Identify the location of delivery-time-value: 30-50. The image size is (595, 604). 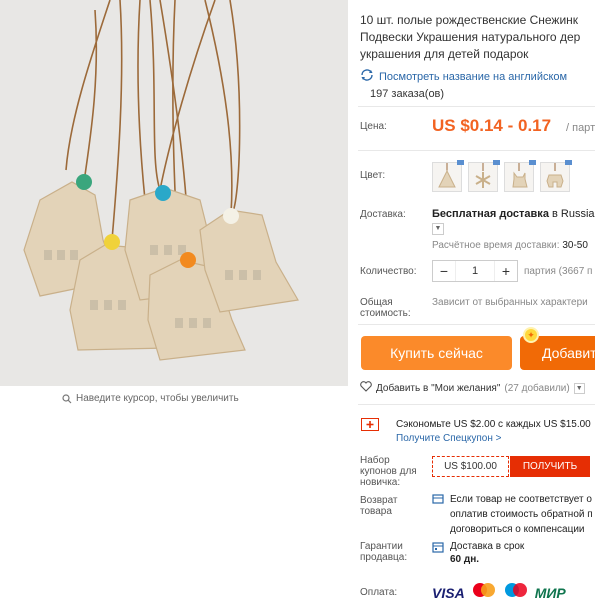
(573, 245).